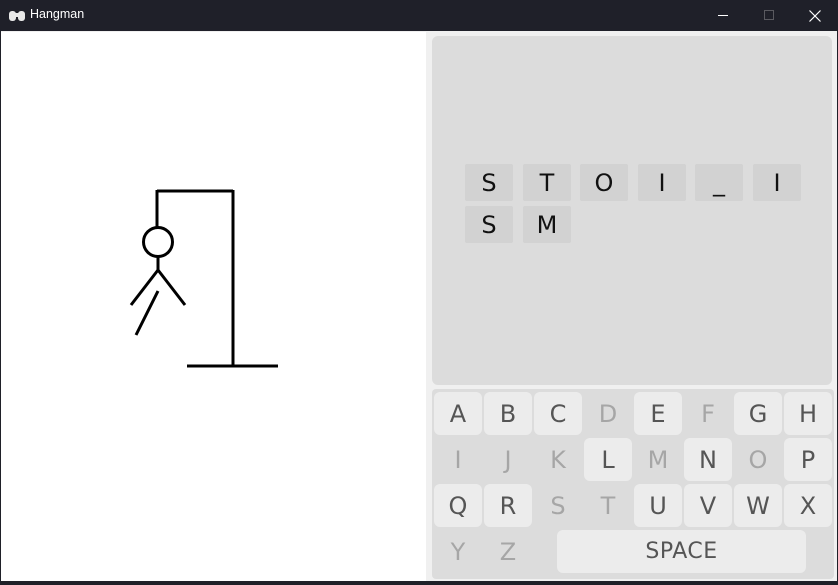  I want to click on close-button, so click(815, 15).